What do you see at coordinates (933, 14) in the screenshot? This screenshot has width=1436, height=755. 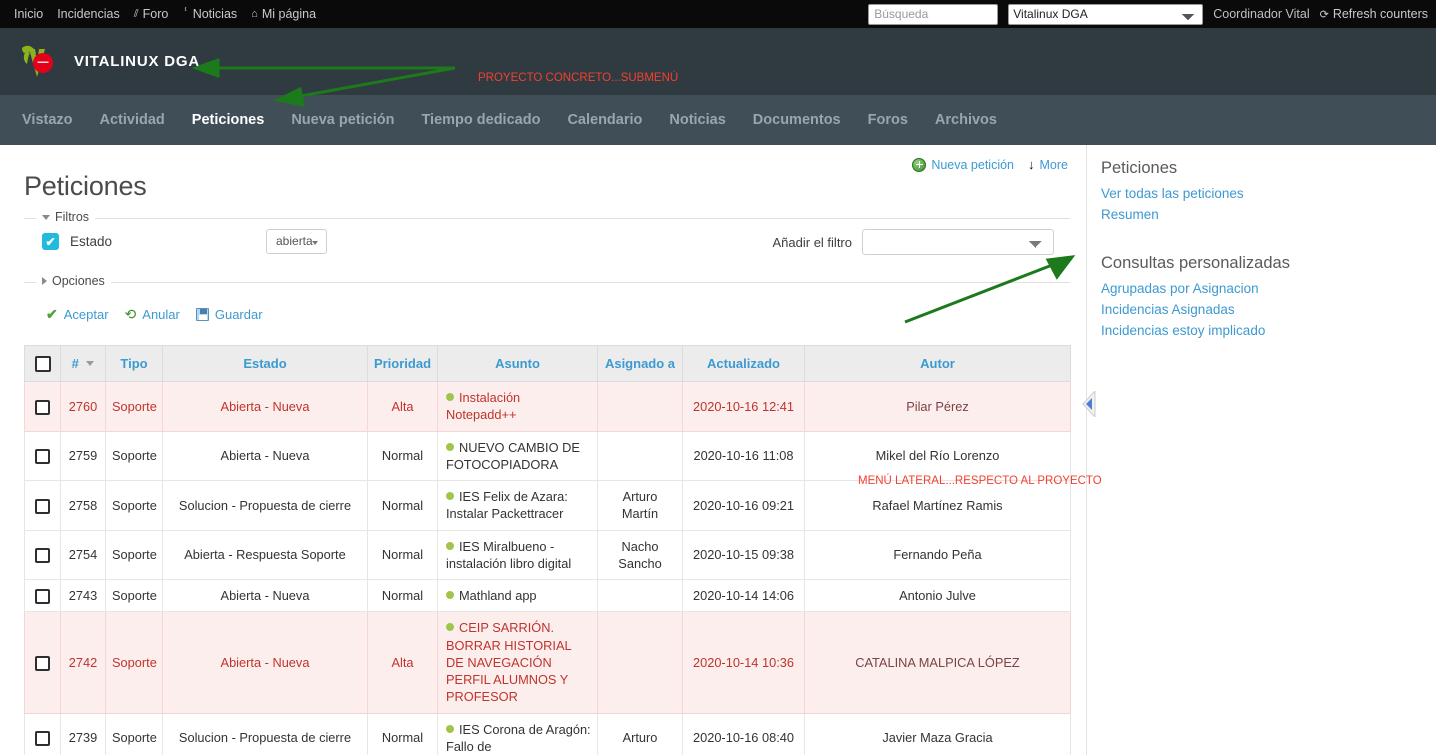 I see `search-input` at bounding box center [933, 14].